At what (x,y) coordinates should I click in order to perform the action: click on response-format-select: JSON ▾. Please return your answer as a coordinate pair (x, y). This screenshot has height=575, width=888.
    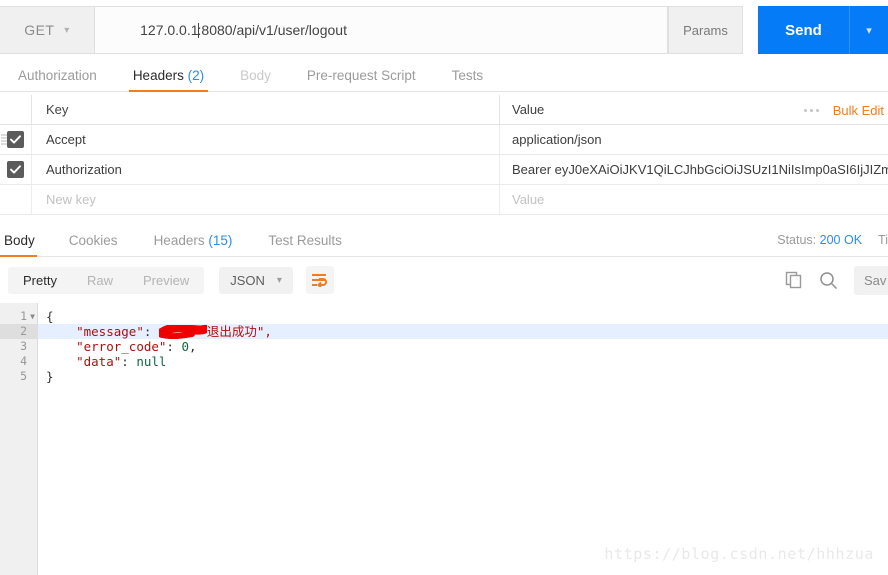
    Looking at the image, I should click on (256, 280).